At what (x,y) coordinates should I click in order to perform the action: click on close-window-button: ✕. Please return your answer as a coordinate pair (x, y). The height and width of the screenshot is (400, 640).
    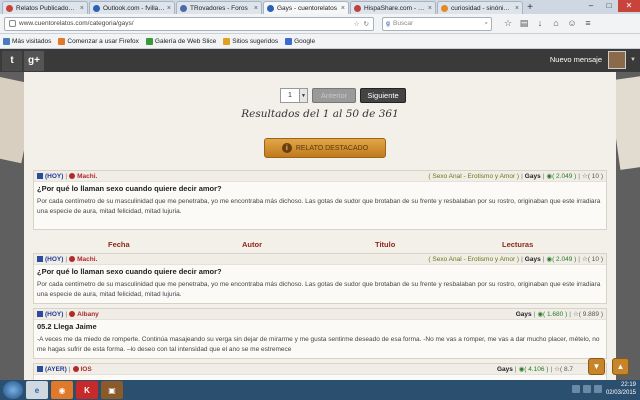
    Looking at the image, I should click on (629, 6).